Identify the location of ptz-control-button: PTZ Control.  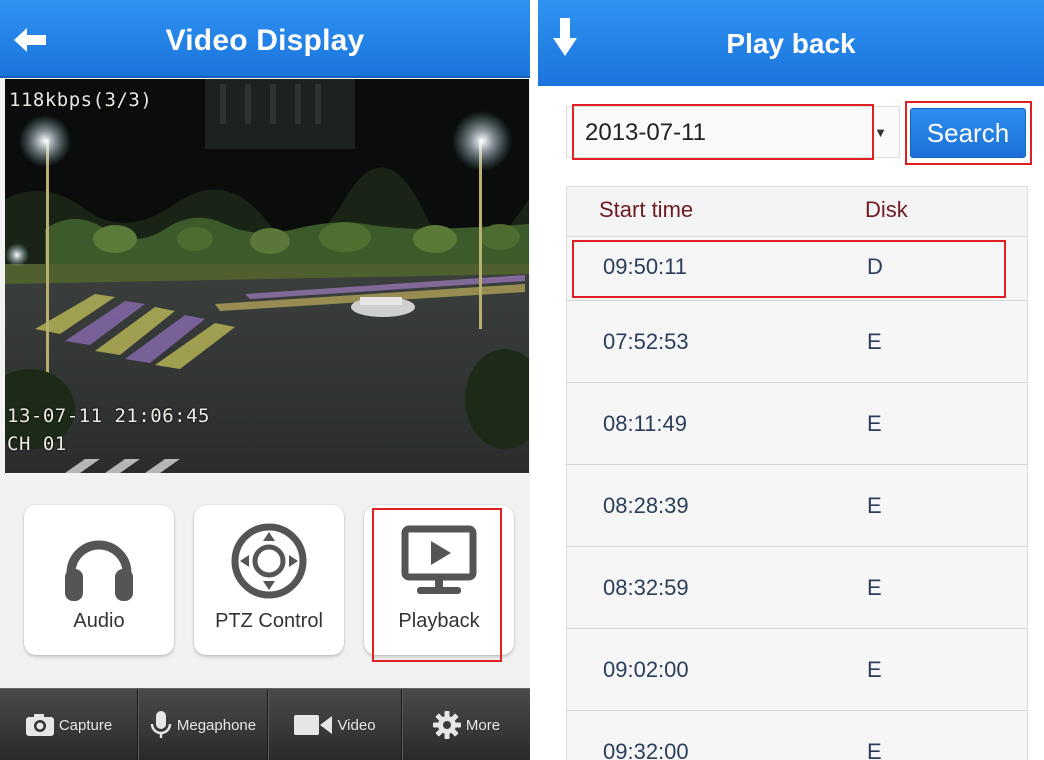
(269, 580).